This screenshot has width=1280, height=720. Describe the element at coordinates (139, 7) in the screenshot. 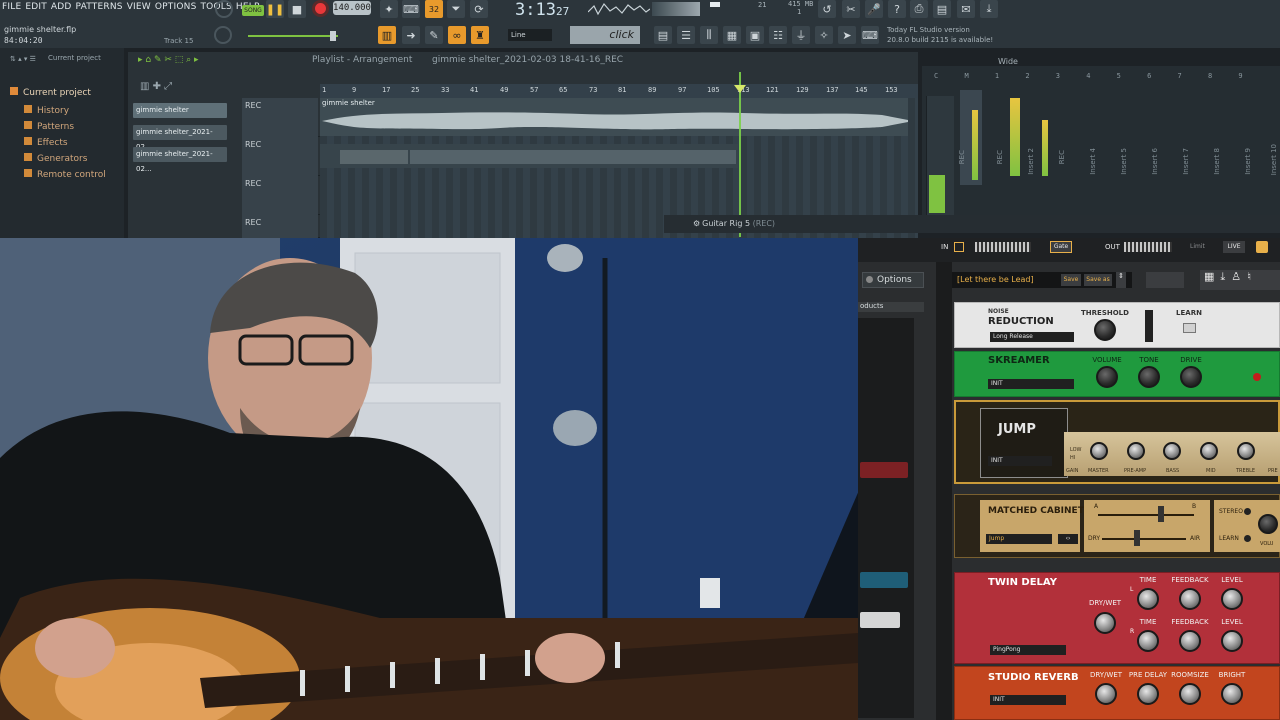

I see `menu-view: VIEW` at that location.